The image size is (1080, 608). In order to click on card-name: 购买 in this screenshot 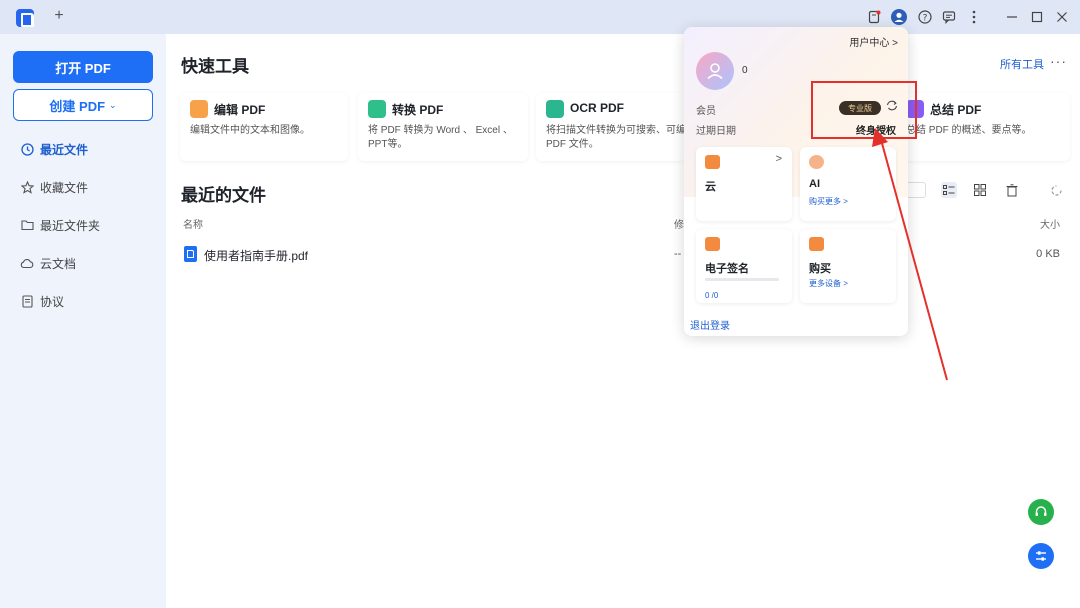, I will do `click(820, 269)`.